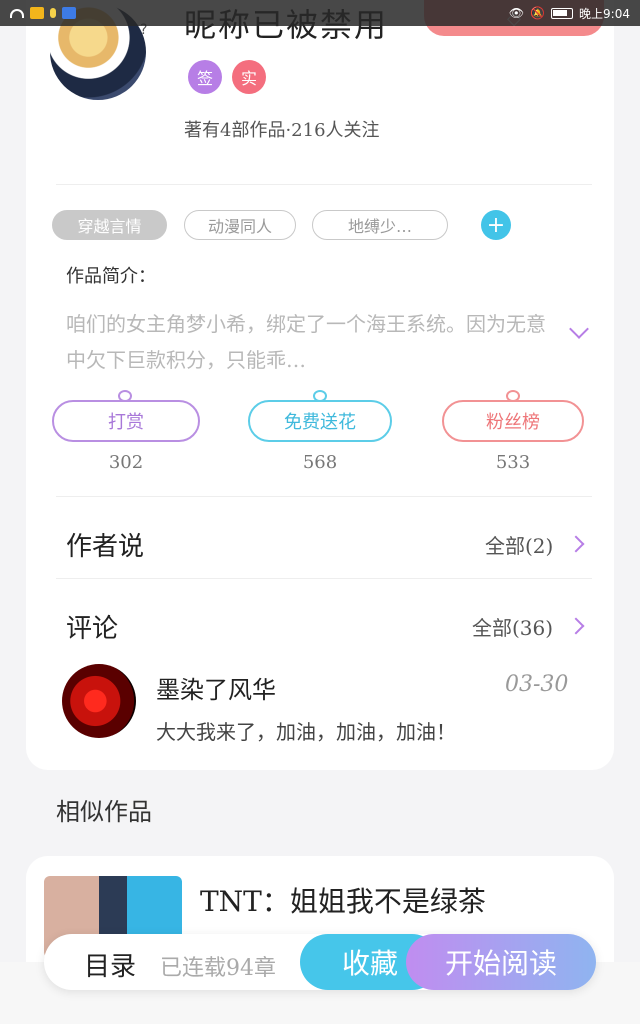 The height and width of the screenshot is (1024, 640). What do you see at coordinates (109, 225) in the screenshot?
I see `tag-time-travel-romance: 穿越言情` at bounding box center [109, 225].